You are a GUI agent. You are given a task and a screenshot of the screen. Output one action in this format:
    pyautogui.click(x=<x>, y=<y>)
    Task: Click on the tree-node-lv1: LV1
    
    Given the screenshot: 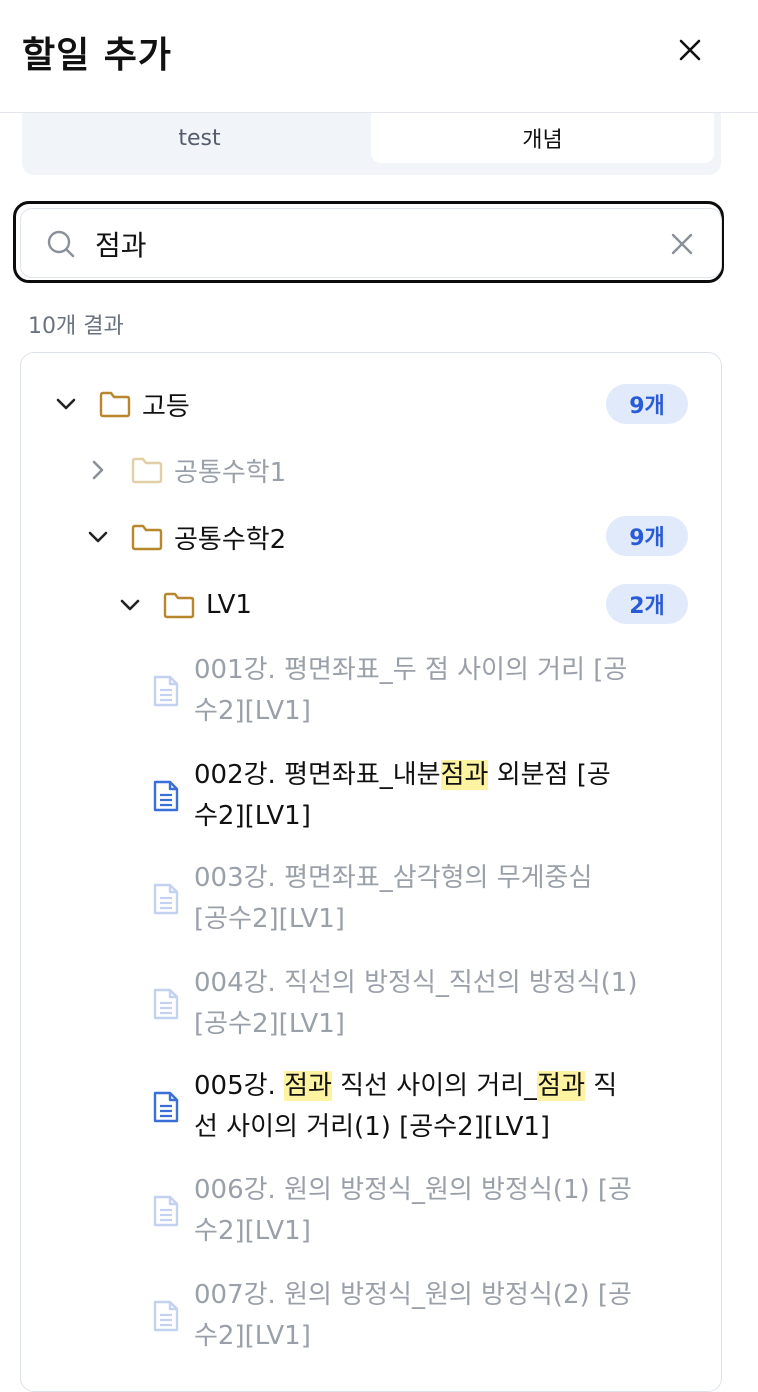 What is the action you would take?
    pyautogui.click(x=185, y=605)
    